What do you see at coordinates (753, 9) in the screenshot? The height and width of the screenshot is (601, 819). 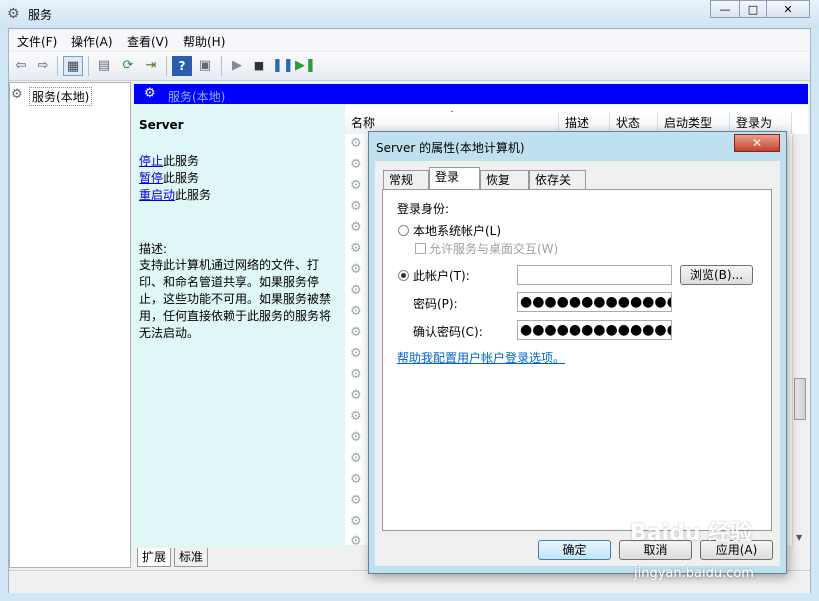 I see `maximize-button: □` at bounding box center [753, 9].